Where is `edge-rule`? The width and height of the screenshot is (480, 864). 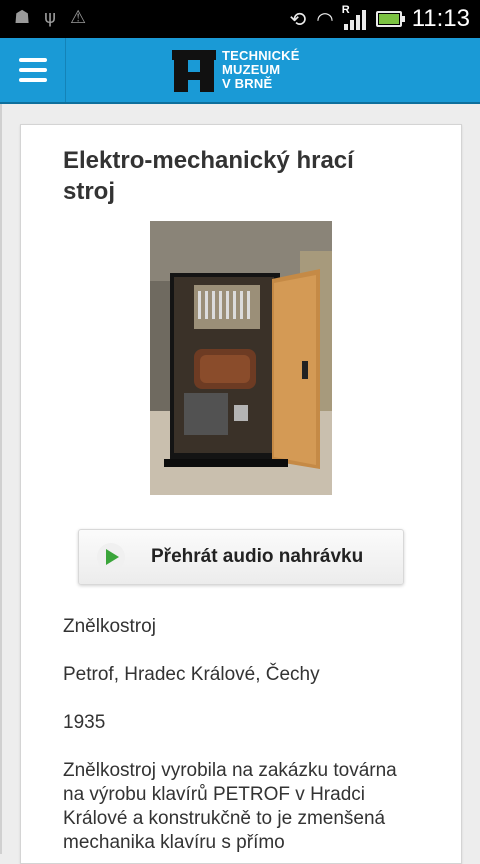
edge-rule is located at coordinates (1, 479).